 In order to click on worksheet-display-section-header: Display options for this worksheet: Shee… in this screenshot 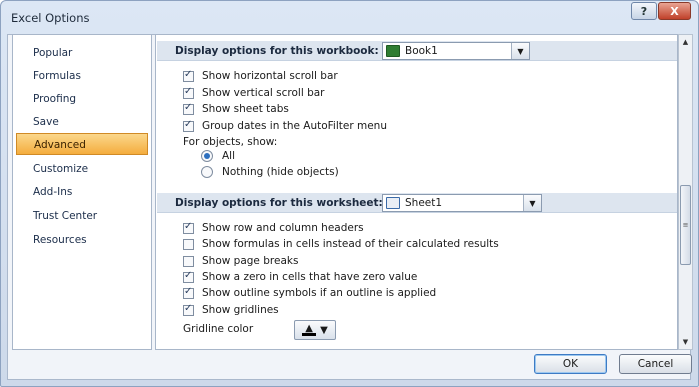, I will do `click(417, 203)`.